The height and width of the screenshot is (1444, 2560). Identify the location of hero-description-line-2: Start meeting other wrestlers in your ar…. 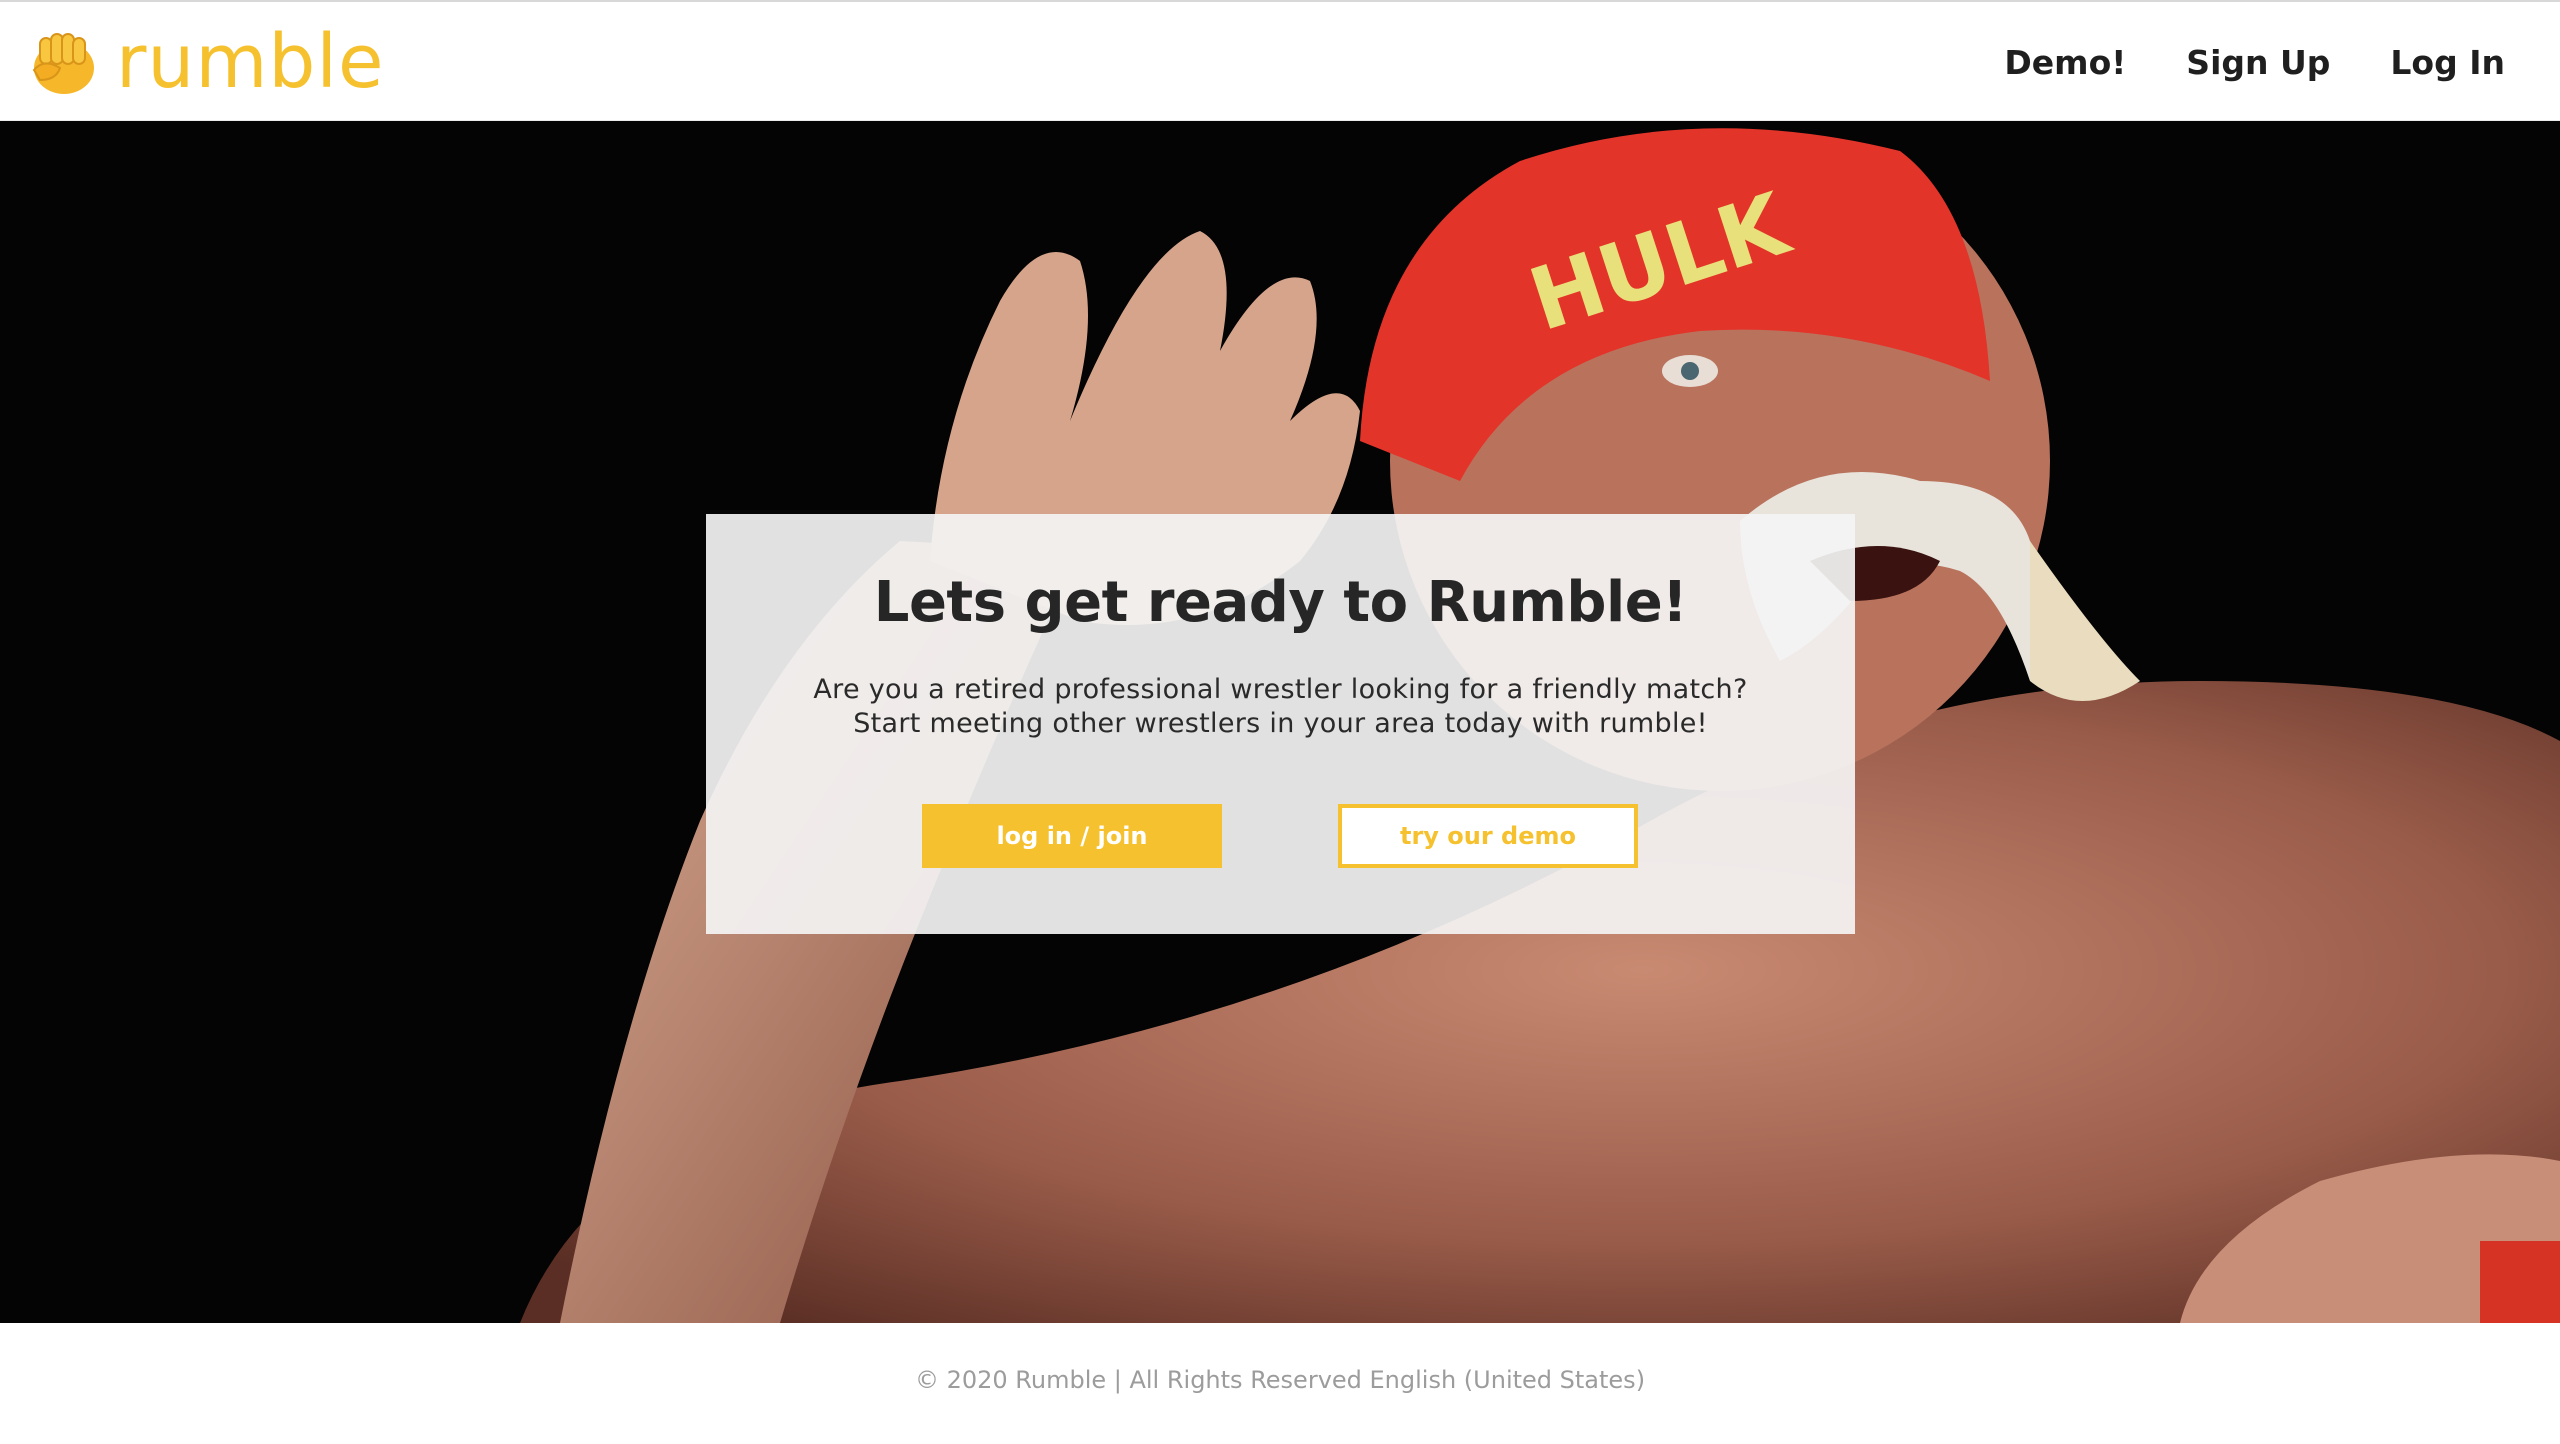
(1280, 723).